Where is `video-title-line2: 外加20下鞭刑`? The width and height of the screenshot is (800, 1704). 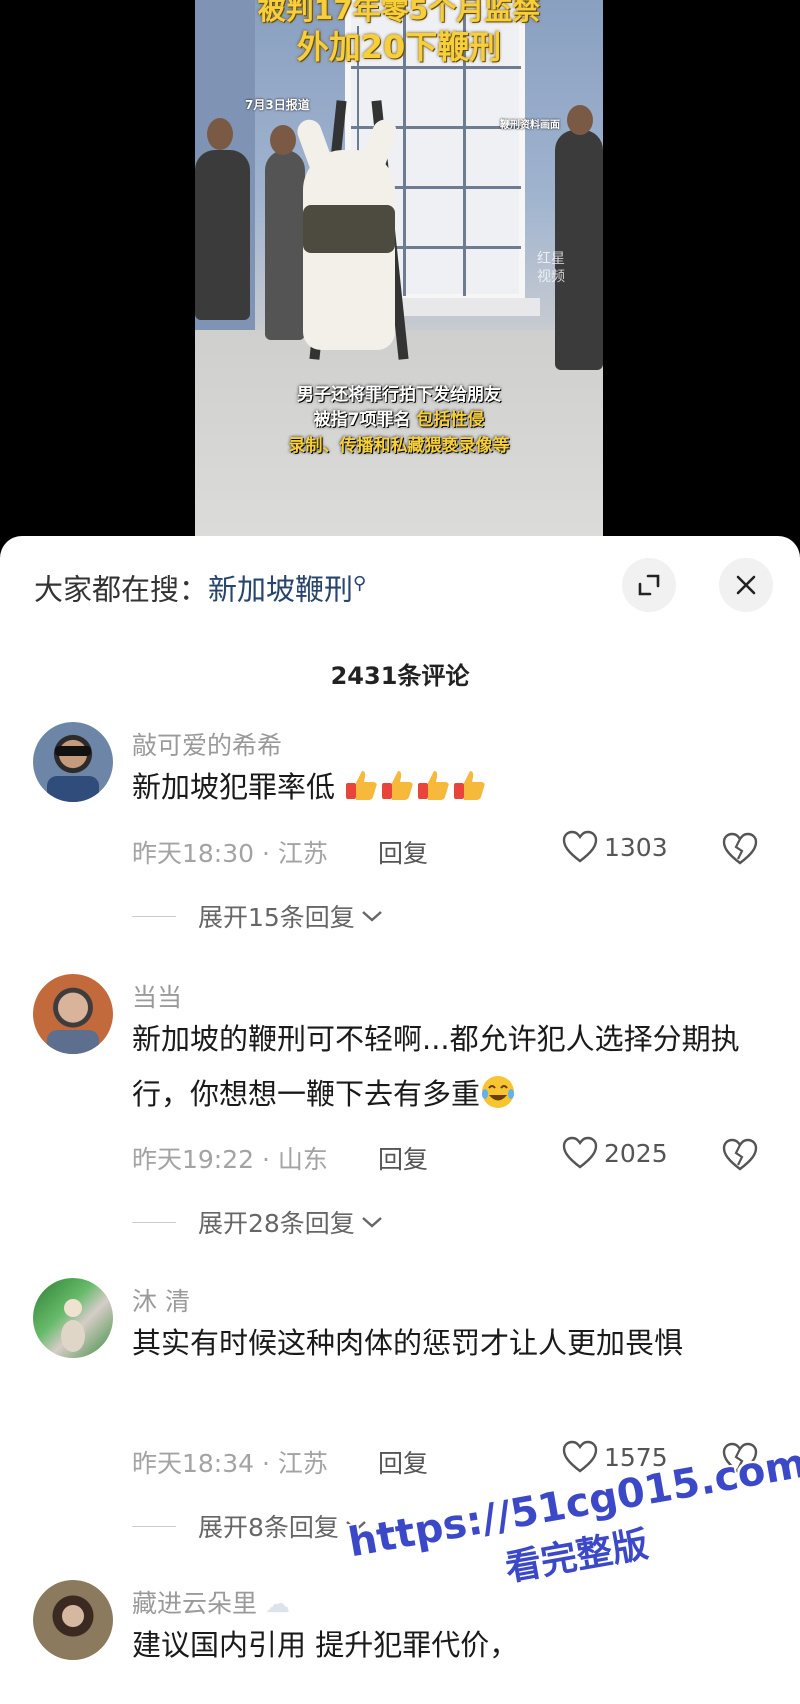
video-title-line2: 外加20下鞭刑 is located at coordinates (399, 47).